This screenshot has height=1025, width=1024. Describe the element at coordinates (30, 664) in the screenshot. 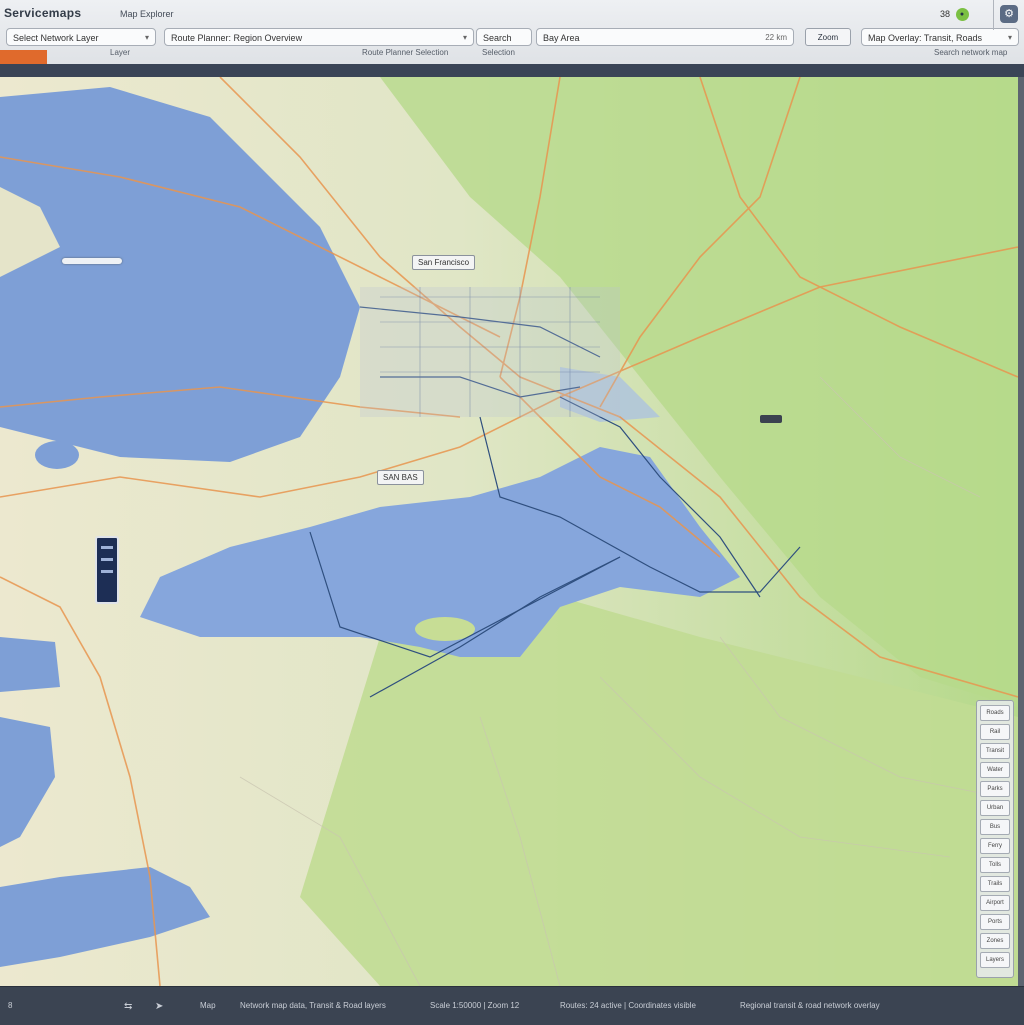

I see `coastal-water` at that location.